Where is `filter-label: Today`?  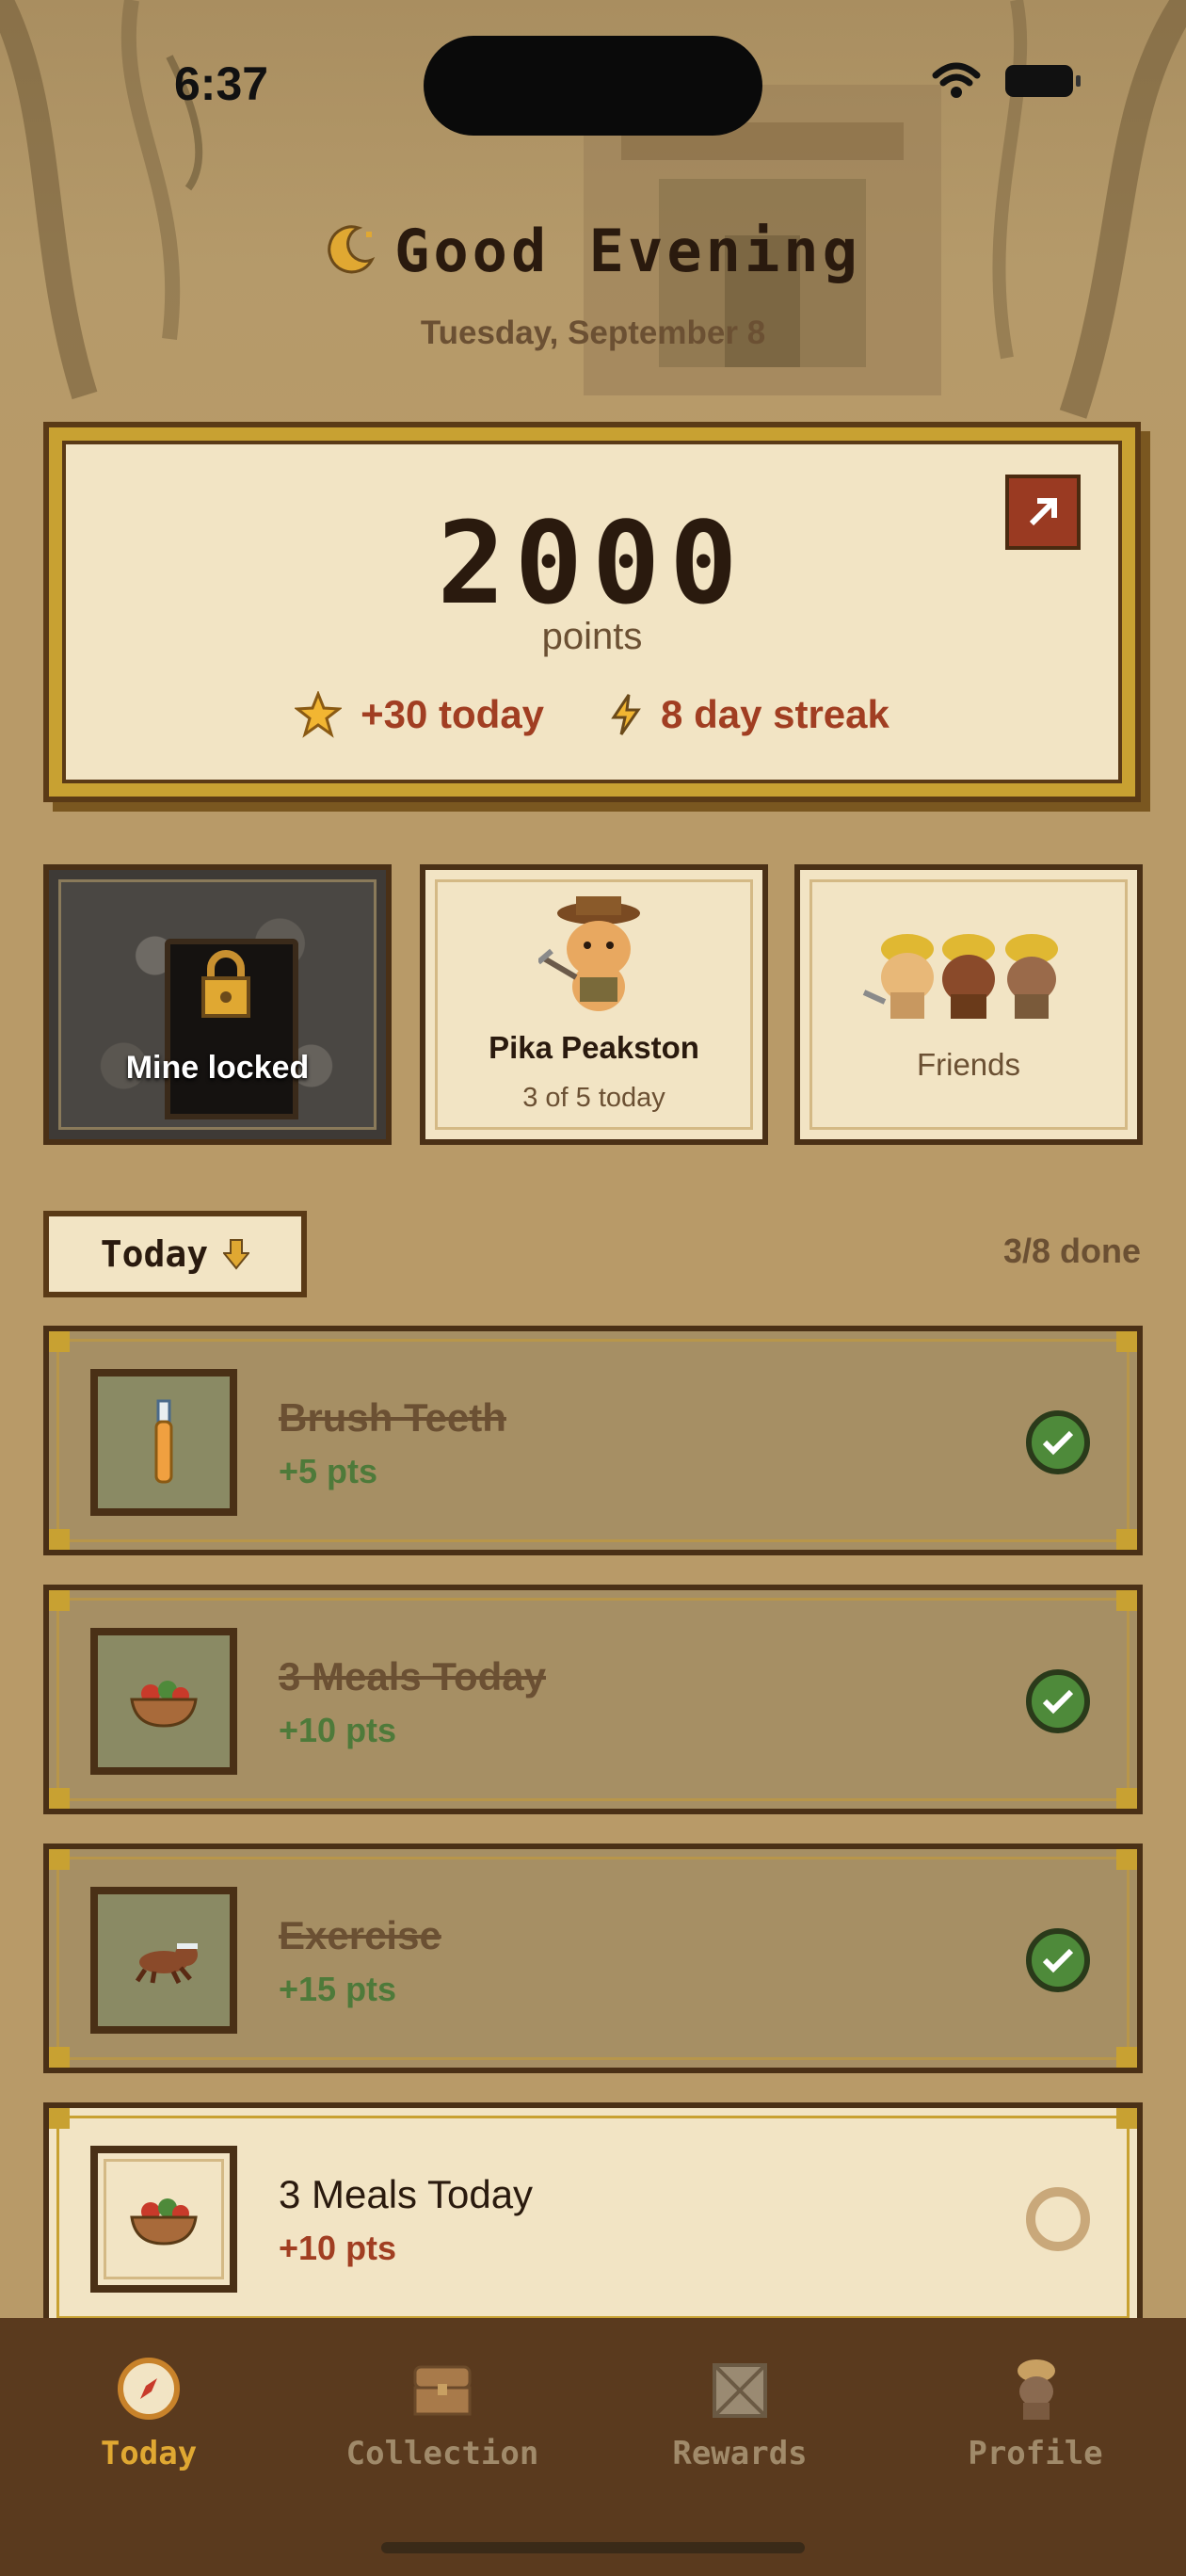
filter-label: Today is located at coordinates (154, 1254).